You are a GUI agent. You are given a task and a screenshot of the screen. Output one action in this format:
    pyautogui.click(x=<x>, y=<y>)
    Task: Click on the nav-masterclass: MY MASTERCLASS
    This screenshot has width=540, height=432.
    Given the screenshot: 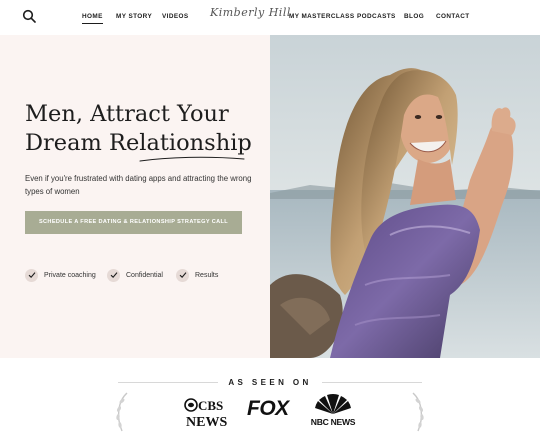 What is the action you would take?
    pyautogui.click(x=322, y=16)
    